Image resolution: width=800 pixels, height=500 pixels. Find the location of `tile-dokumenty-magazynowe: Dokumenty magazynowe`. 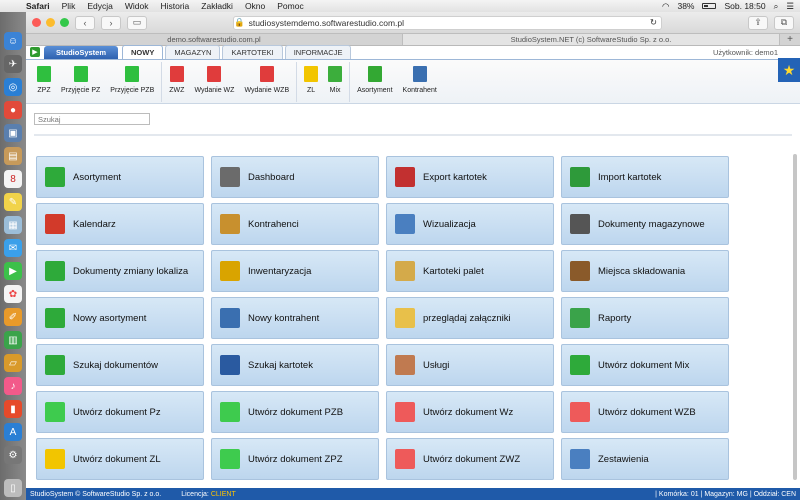

tile-dokumenty-magazynowe: Dokumenty magazynowe is located at coordinates (645, 224).